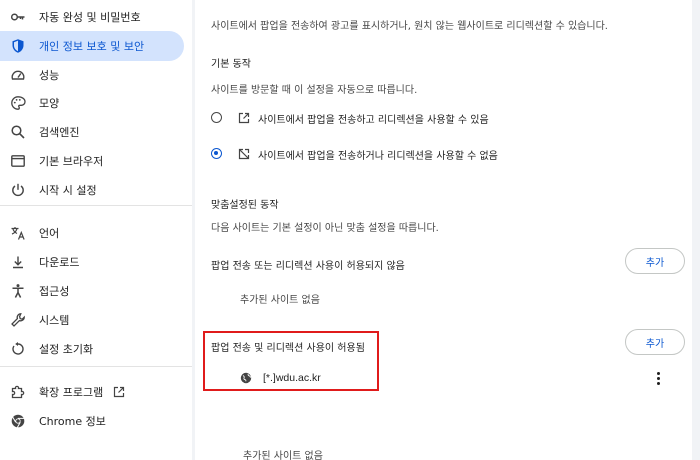 This screenshot has width=700, height=460. Describe the element at coordinates (18, 320) in the screenshot. I see `wrench-icon` at that location.